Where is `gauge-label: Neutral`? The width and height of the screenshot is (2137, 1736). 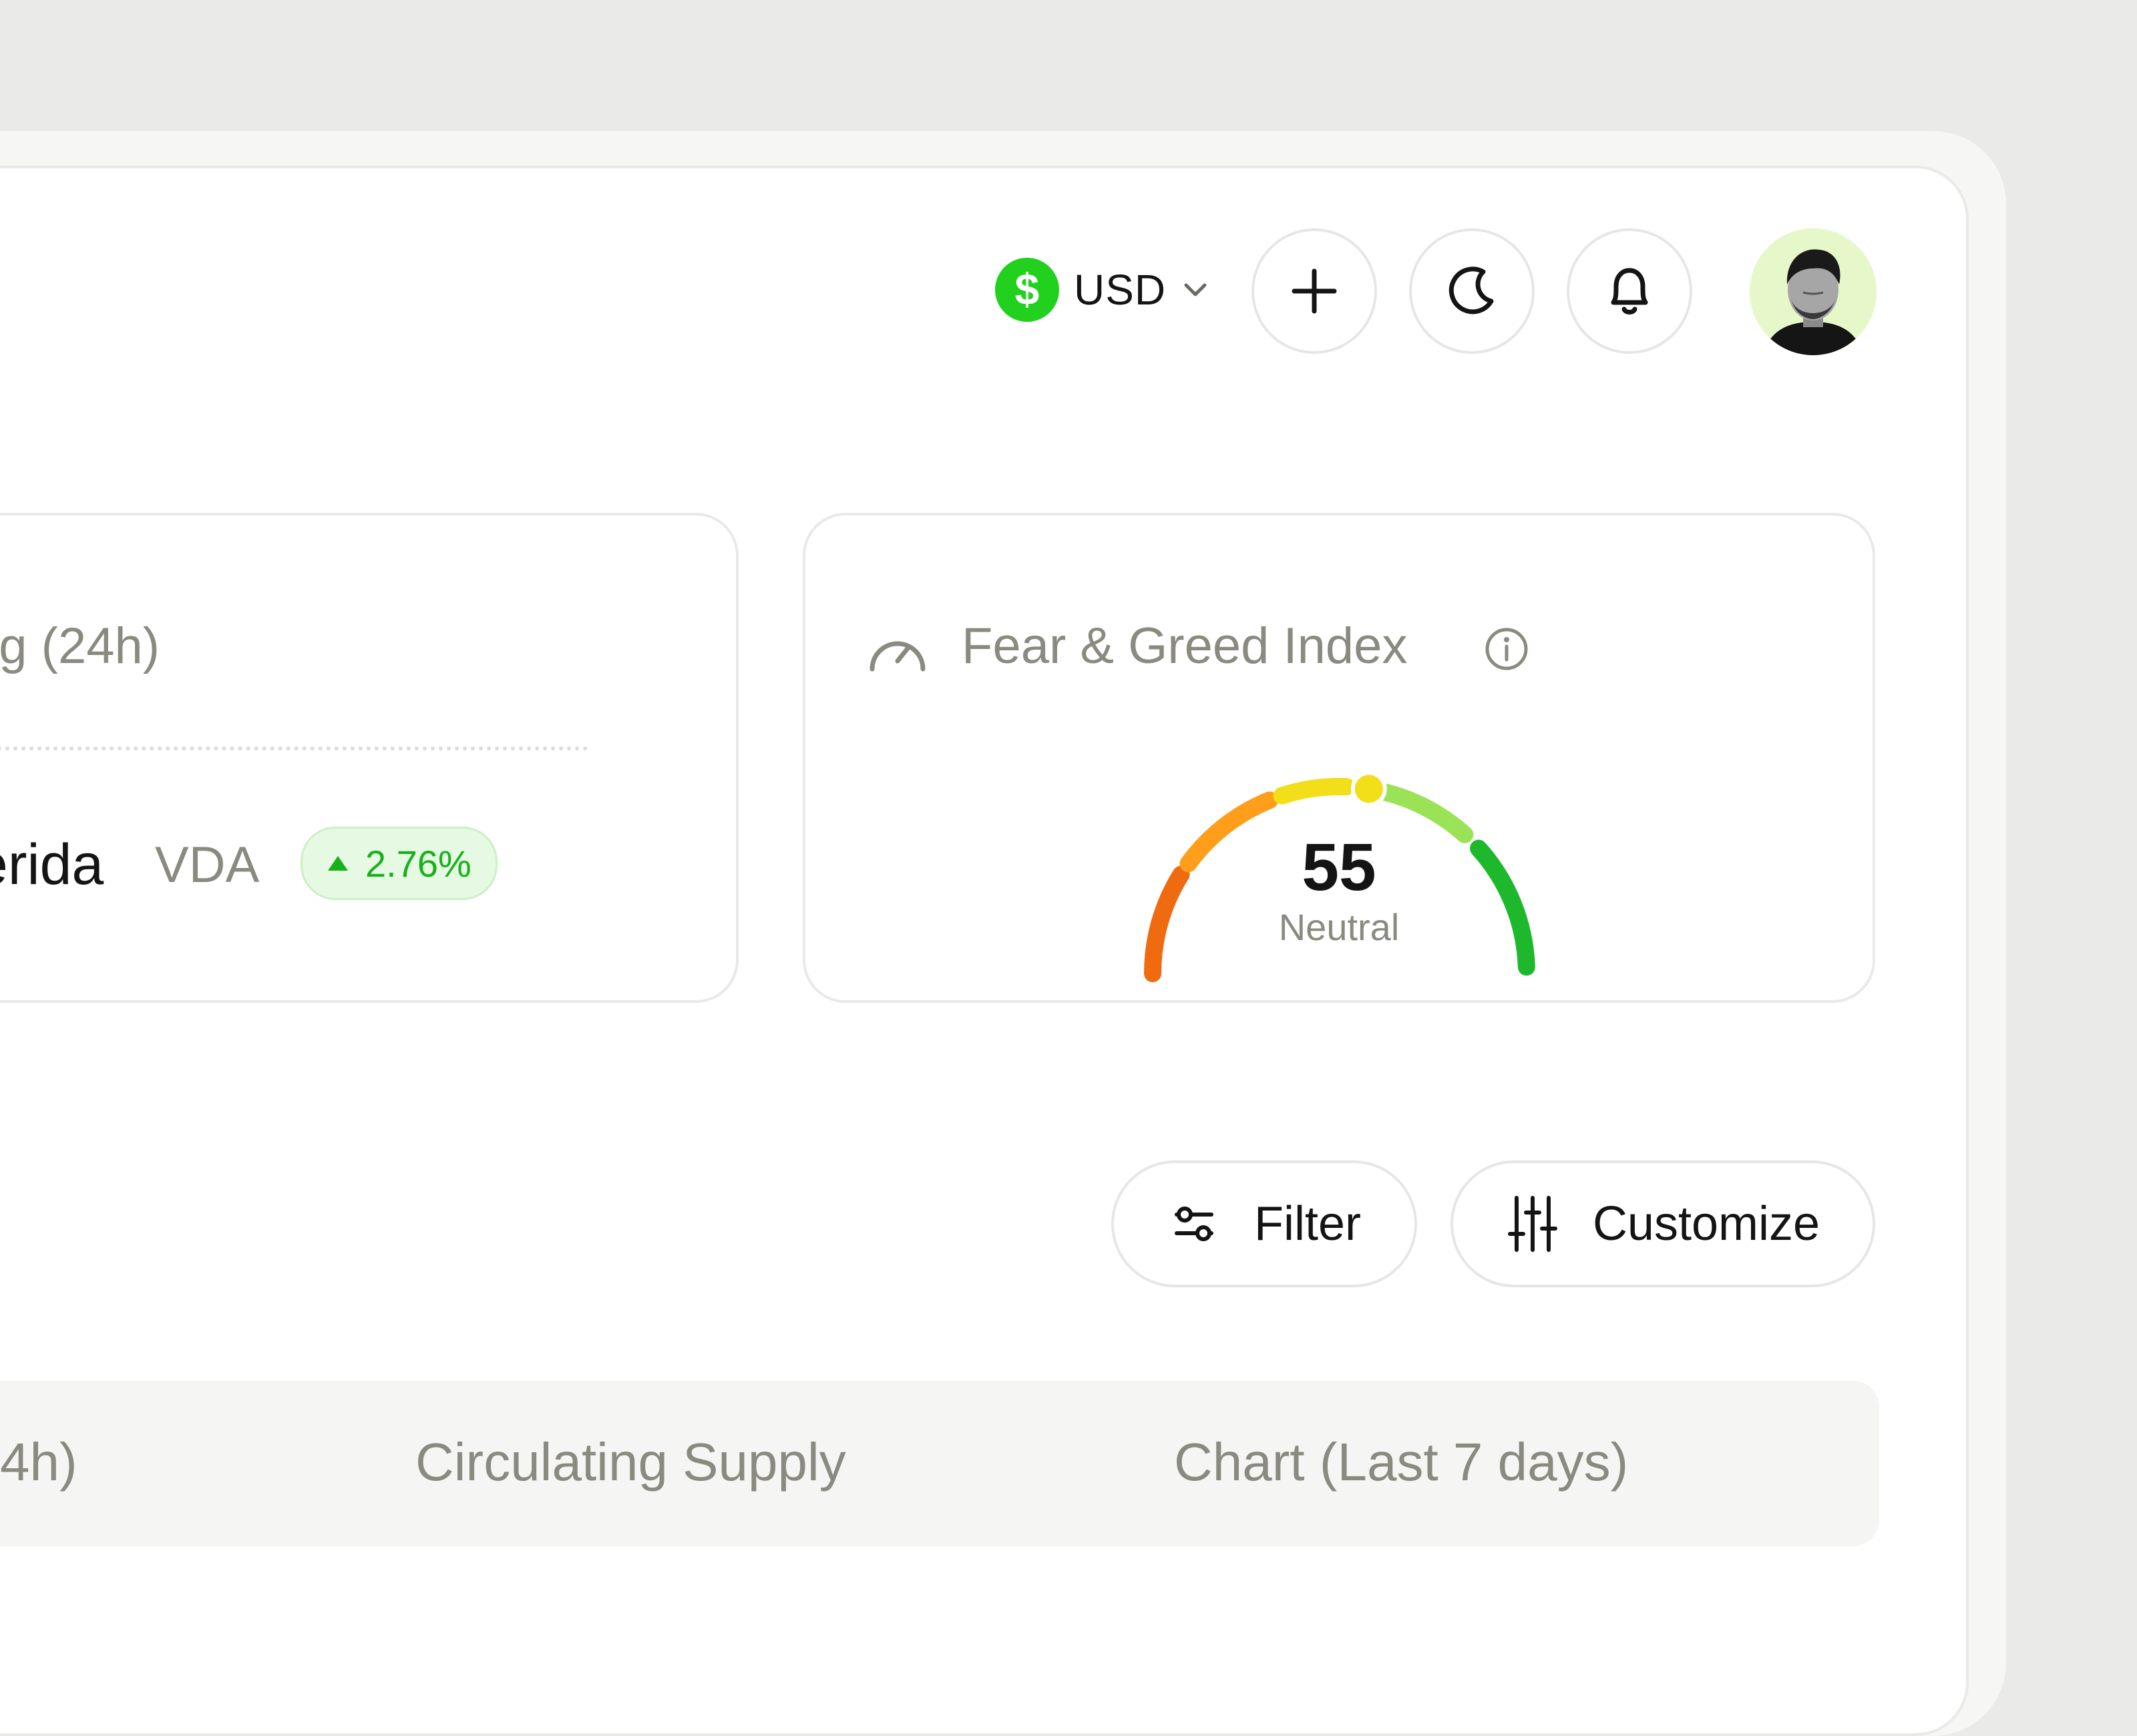 gauge-label: Neutral is located at coordinates (1339, 927).